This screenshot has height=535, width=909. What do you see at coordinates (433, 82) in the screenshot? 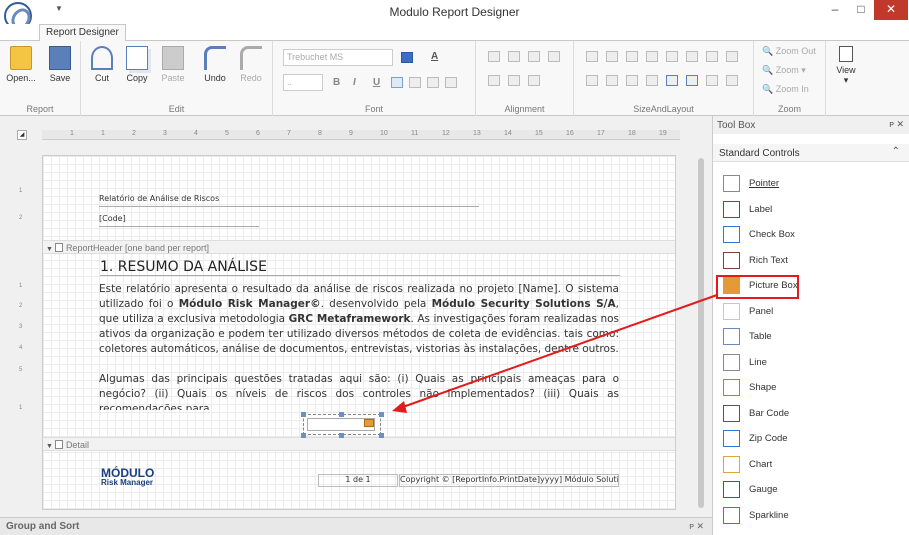
I see `align-right-icon` at bounding box center [433, 82].